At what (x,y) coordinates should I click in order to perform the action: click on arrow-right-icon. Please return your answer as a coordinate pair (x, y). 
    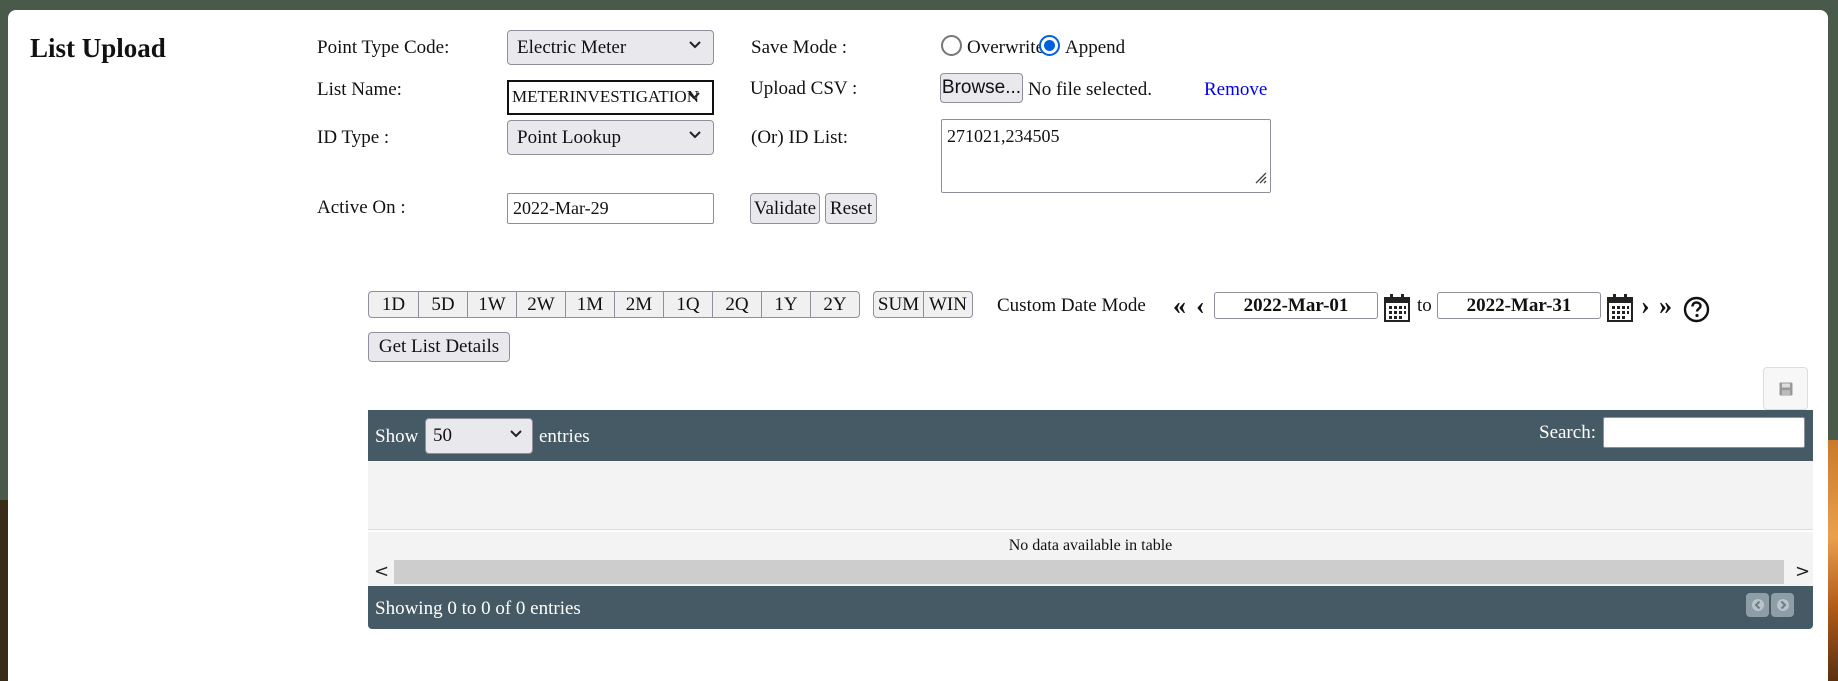
    Looking at the image, I should click on (1782, 605).